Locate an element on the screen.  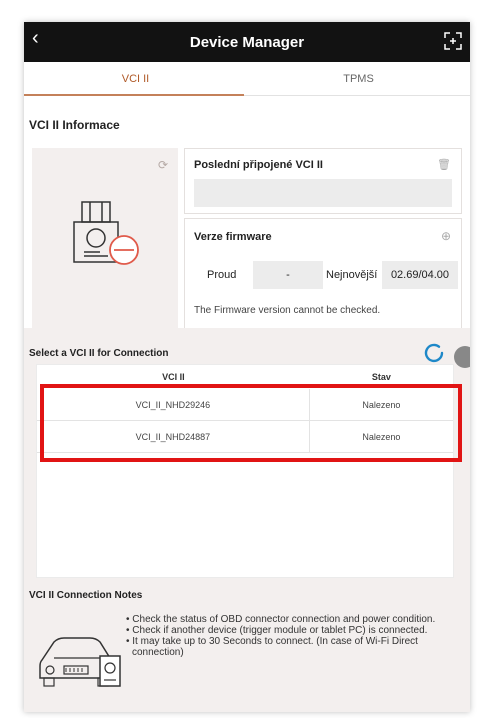
back-arrow-icon: ‹ is located at coordinates (35, 38).